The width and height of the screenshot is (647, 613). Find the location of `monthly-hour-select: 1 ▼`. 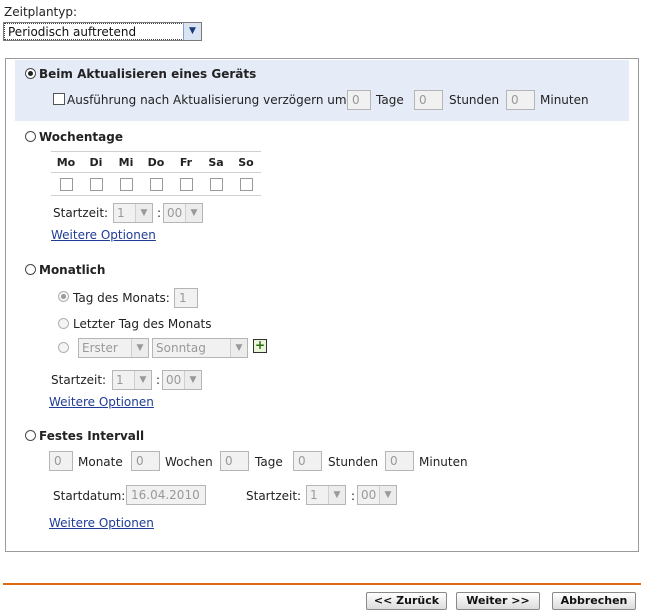

monthly-hour-select: 1 ▼ is located at coordinates (132, 380).